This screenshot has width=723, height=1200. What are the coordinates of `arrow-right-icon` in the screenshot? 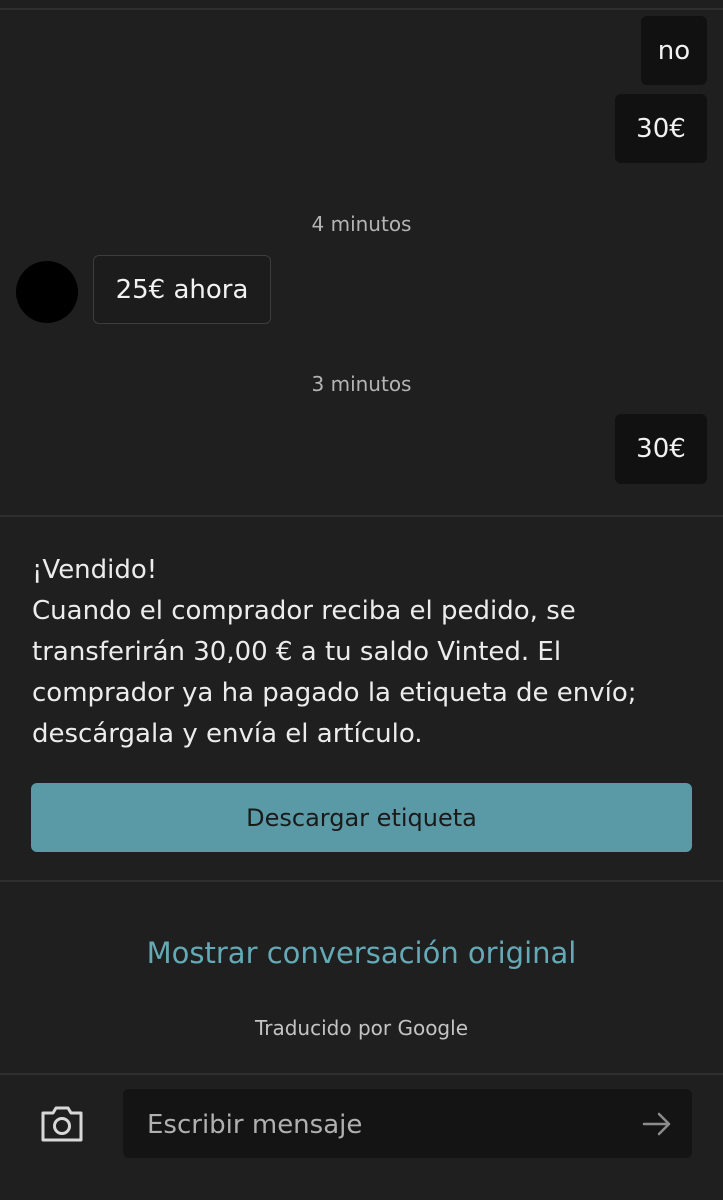 It's located at (656, 1124).